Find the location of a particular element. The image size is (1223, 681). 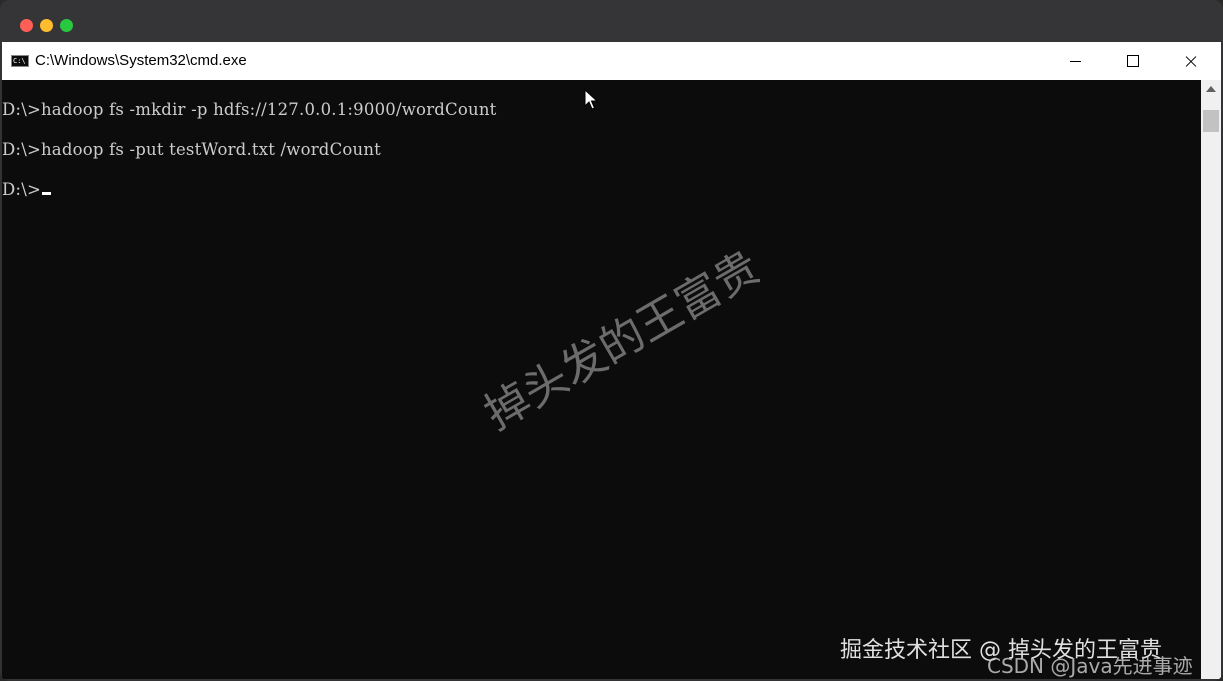

mac-titlebar is located at coordinates (611, 21).